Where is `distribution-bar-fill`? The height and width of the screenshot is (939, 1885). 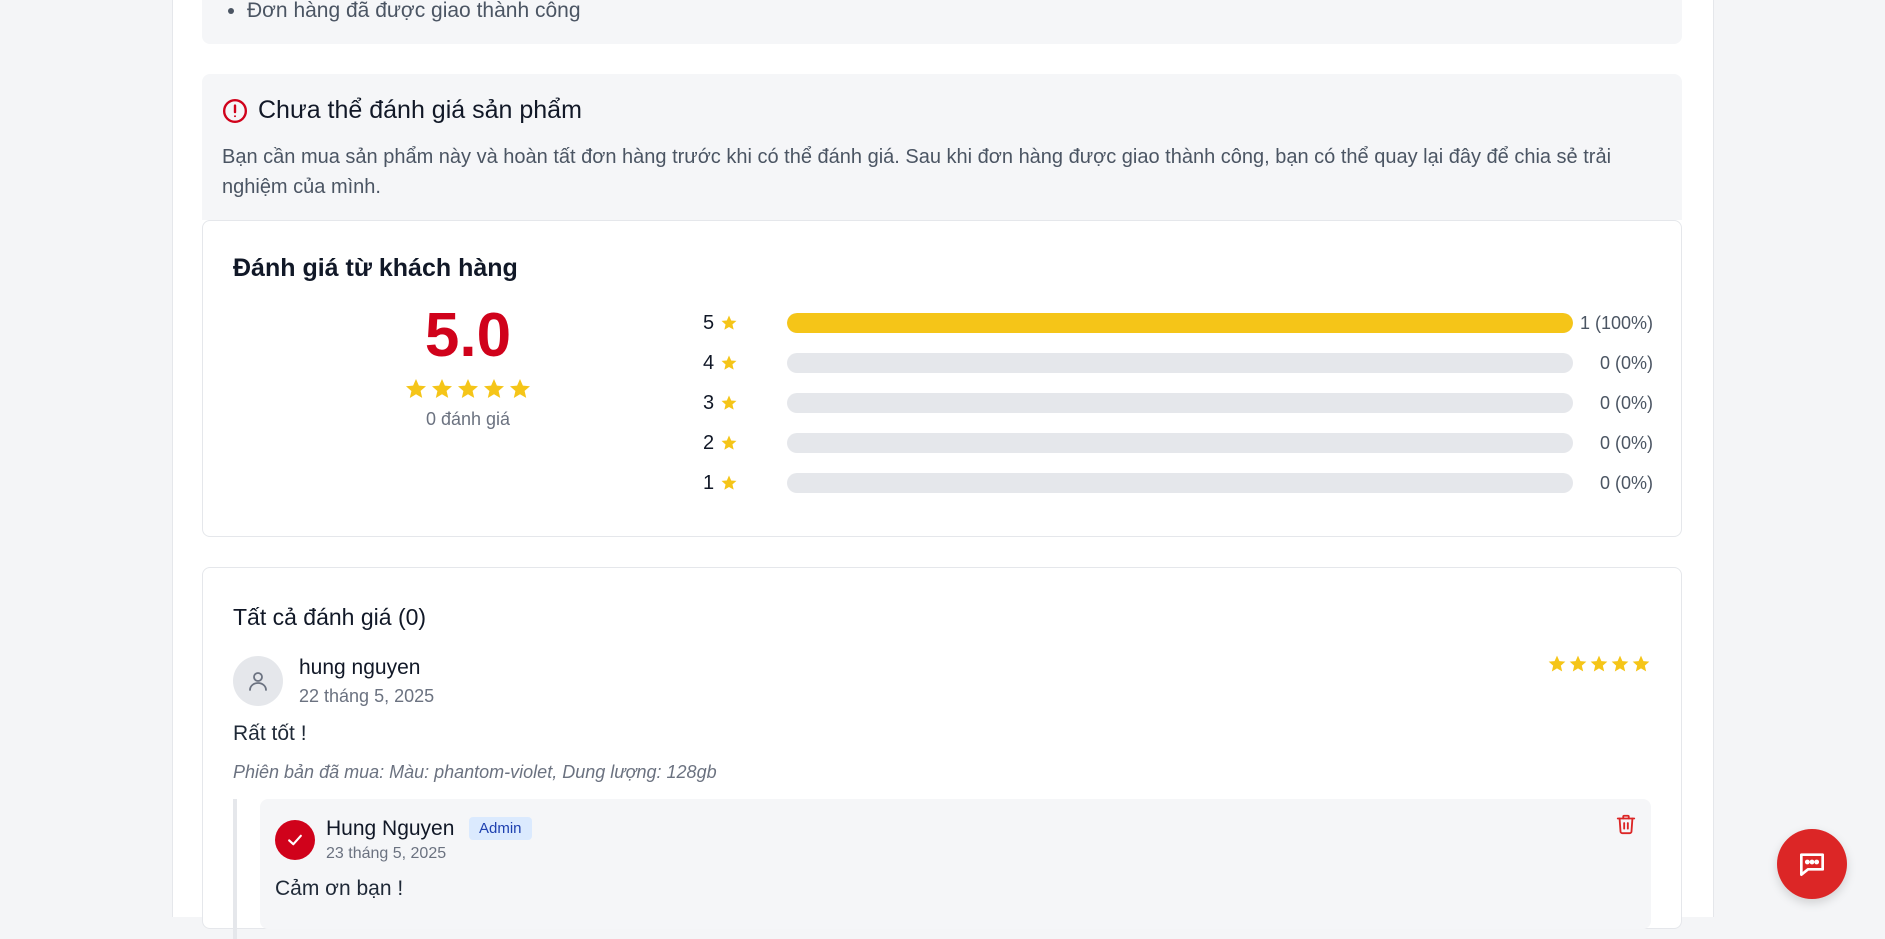
distribution-bar-fill is located at coordinates (1180, 323).